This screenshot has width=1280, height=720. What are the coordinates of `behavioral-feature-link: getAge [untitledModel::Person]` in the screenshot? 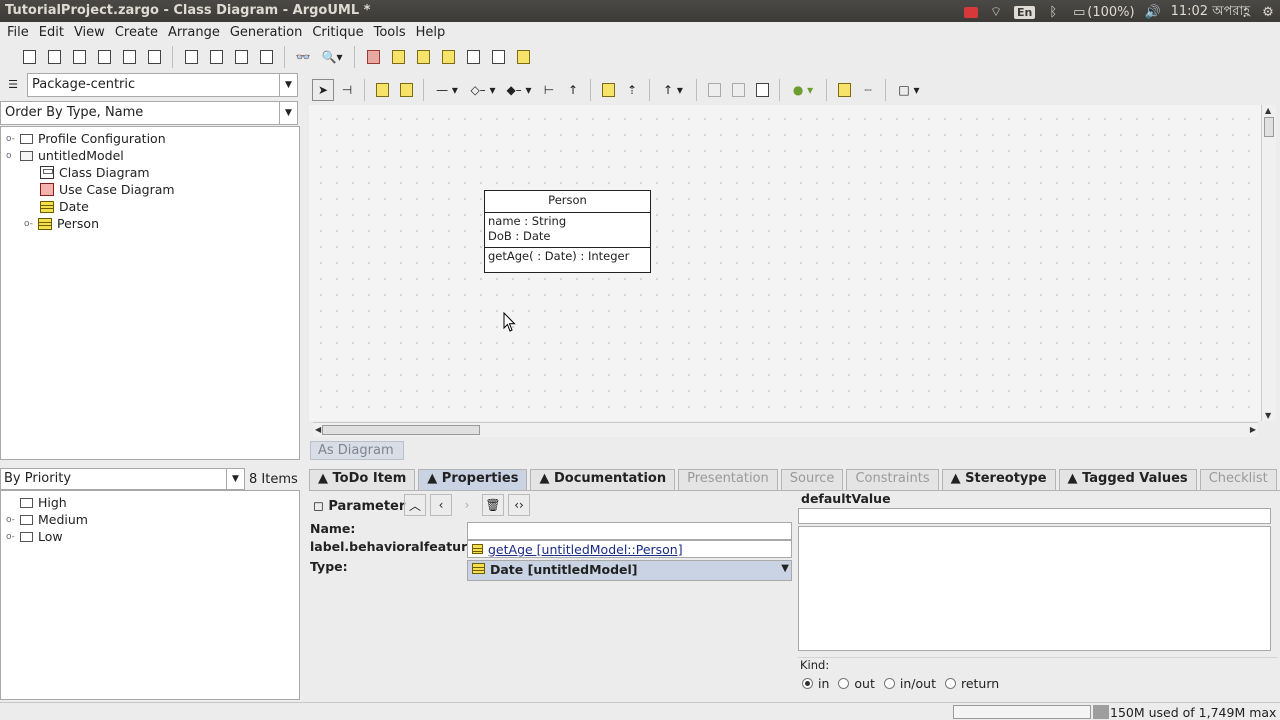 It's located at (585, 549).